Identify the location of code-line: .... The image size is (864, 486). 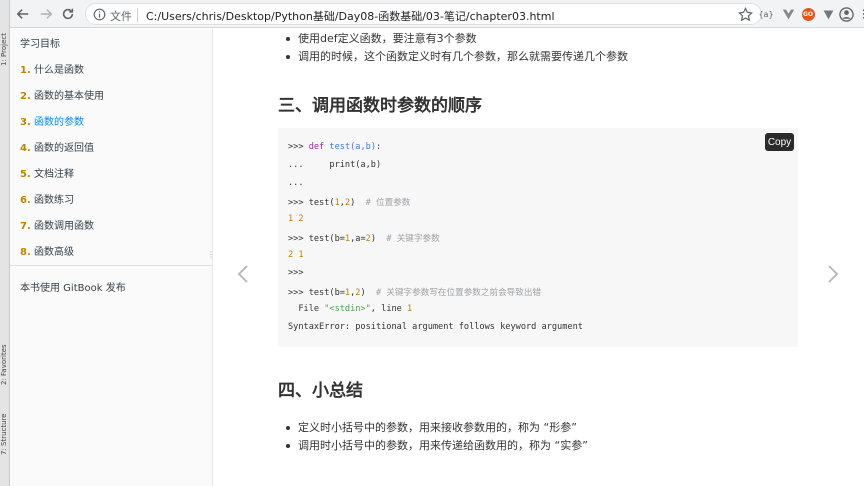
(296, 183).